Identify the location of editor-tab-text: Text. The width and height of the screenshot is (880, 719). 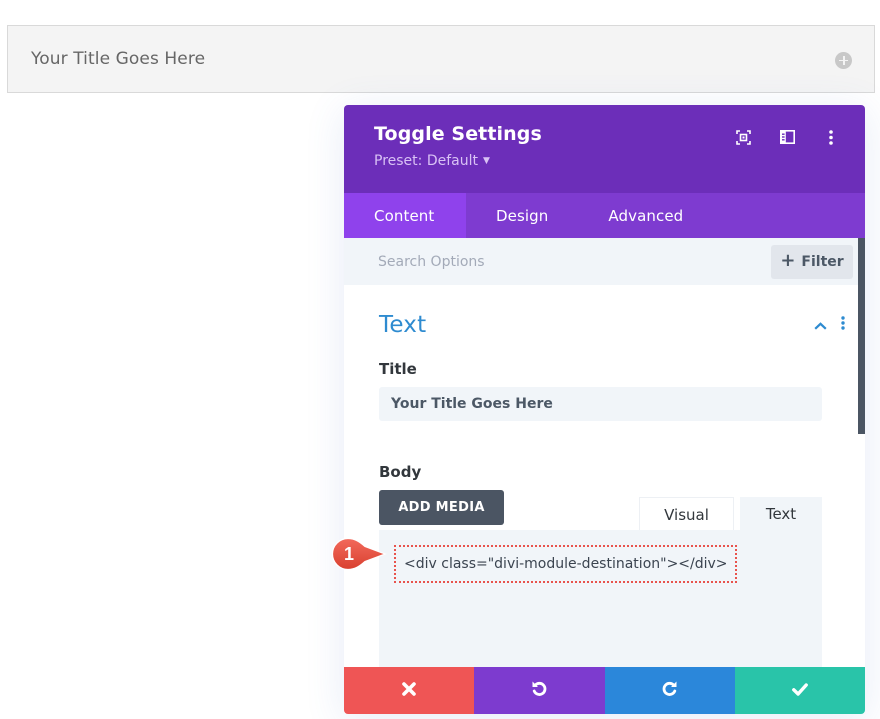
(781, 514).